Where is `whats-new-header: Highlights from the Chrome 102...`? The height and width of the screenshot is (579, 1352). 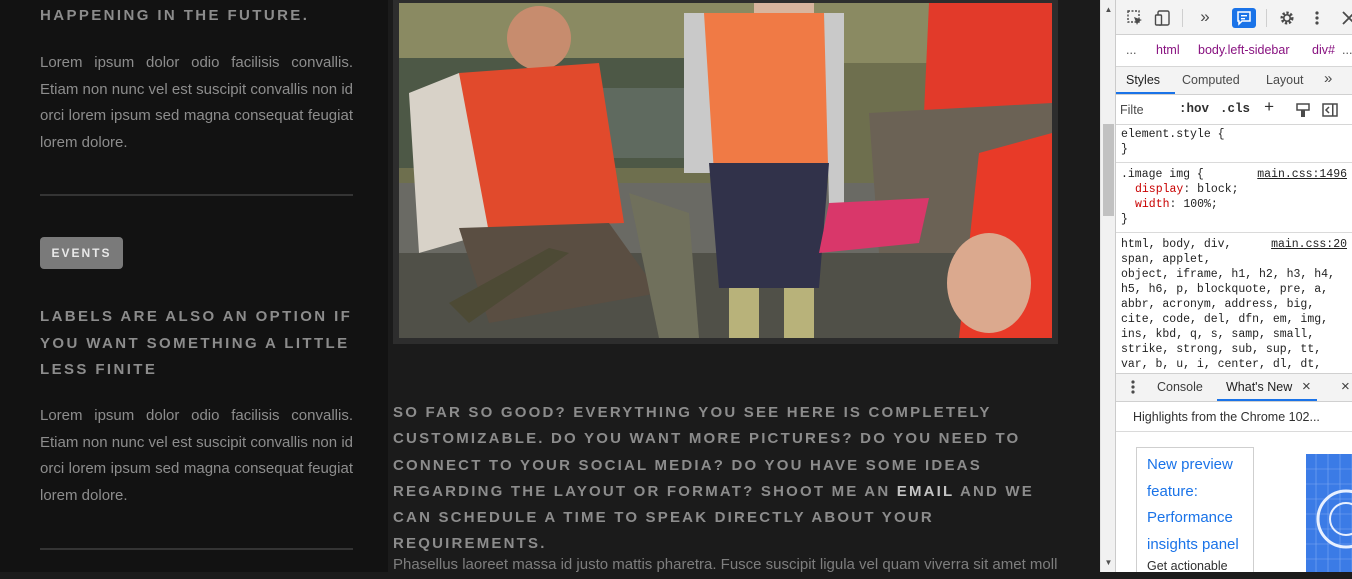
whats-new-header: Highlights from the Chrome 102... is located at coordinates (1234, 417).